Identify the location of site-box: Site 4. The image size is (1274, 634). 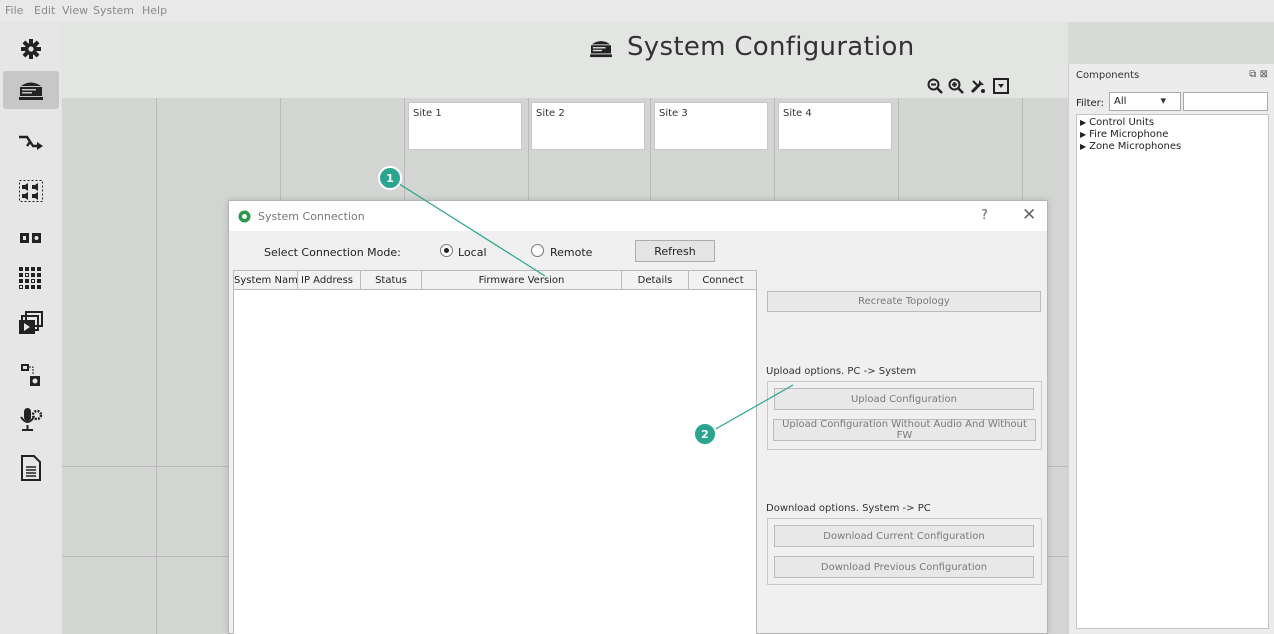
(835, 126).